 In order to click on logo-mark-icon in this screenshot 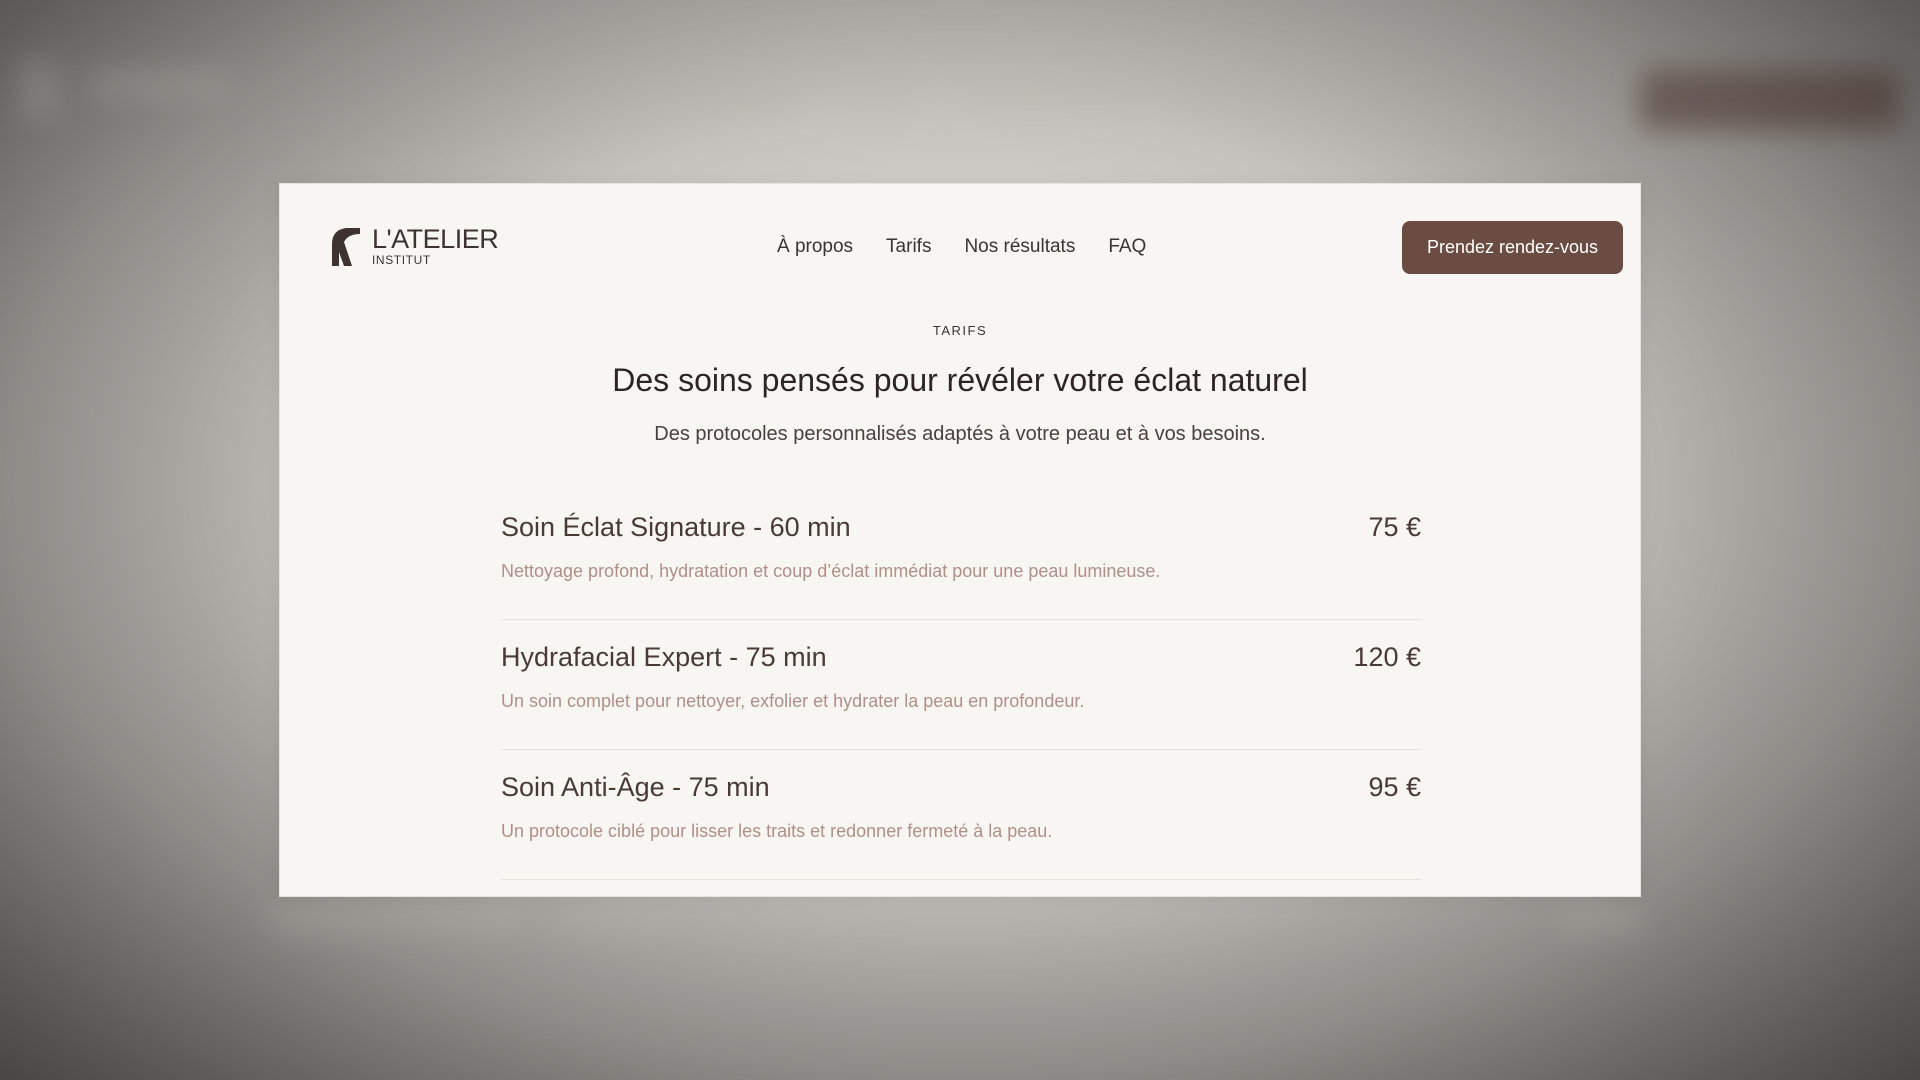, I will do `click(346, 247)`.